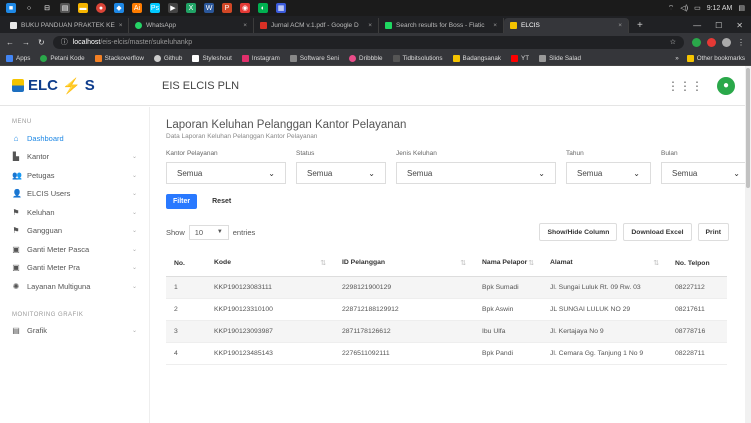 The width and height of the screenshot is (751, 423). I want to click on sidebar-item-dashboard: ⌂ Dashboard, so click(74, 138).